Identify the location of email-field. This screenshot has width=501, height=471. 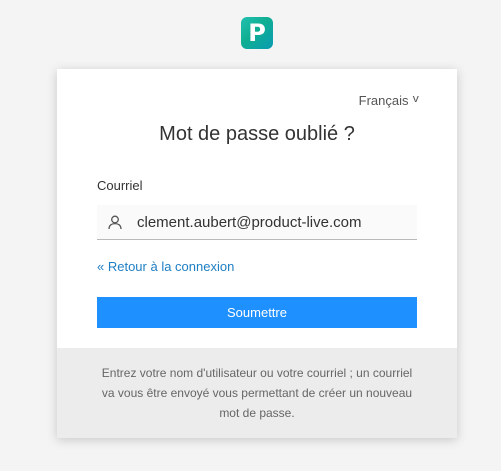
(272, 222).